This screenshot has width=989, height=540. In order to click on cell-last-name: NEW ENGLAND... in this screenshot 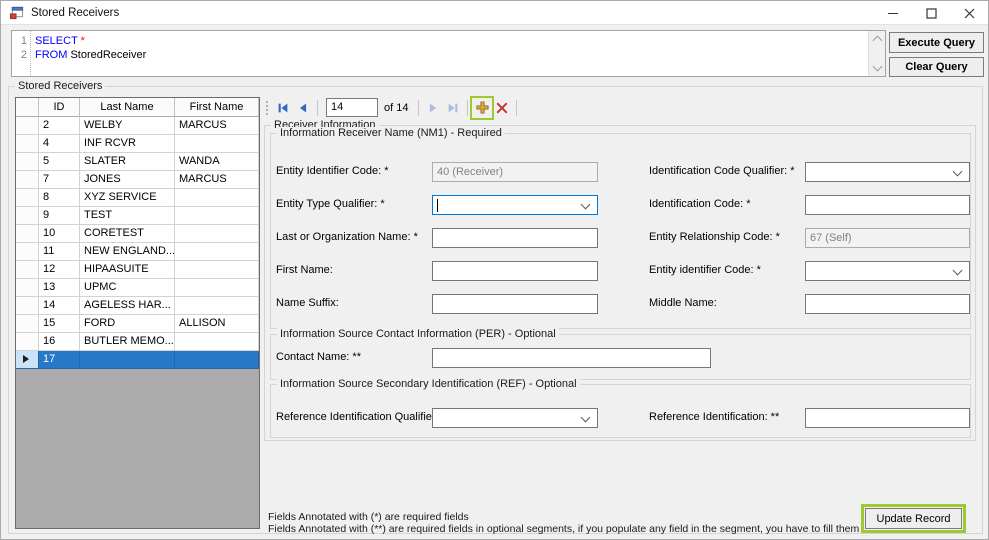, I will do `click(127, 252)`.